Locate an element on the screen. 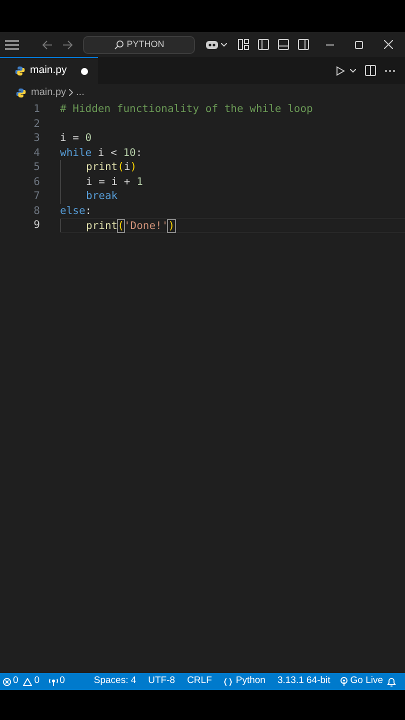 The image size is (405, 720). code-line: else: is located at coordinates (76, 211).